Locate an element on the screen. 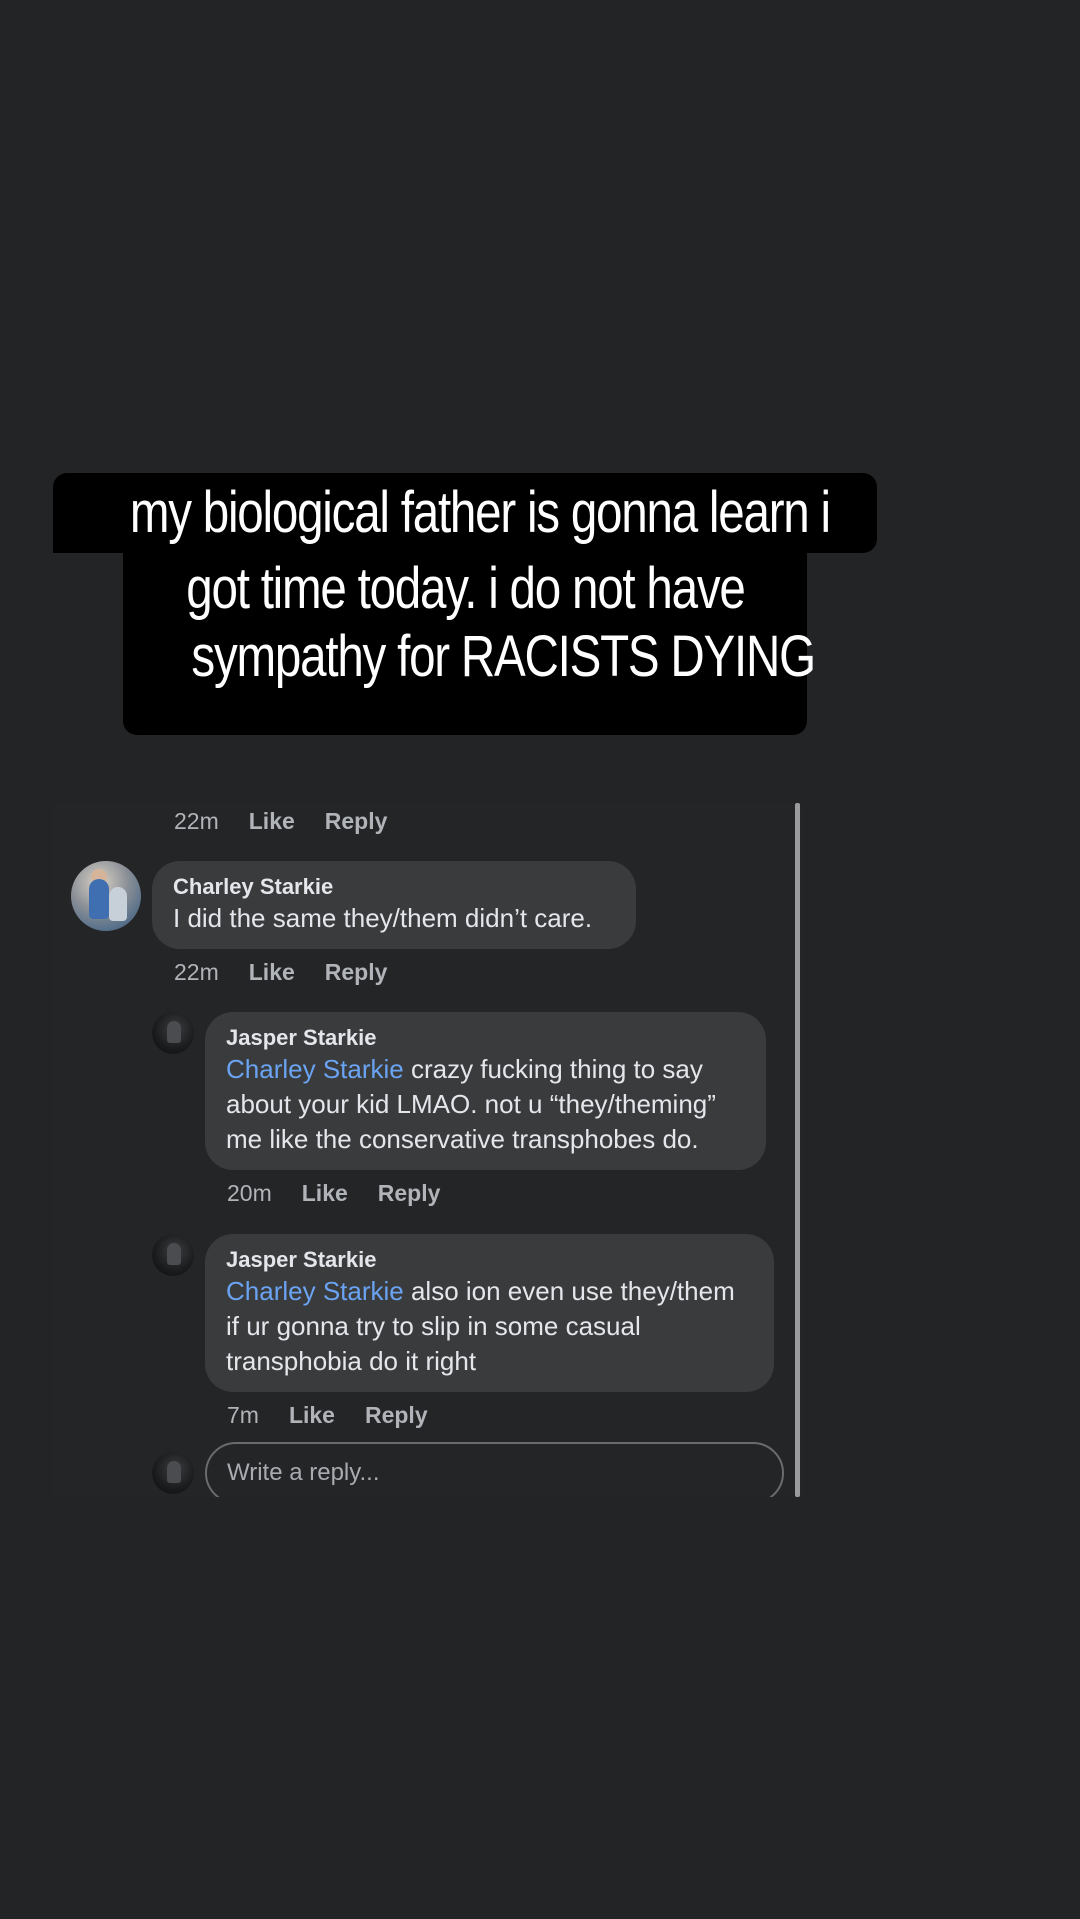 This screenshot has height=1919, width=1080. comment-meta-row: 7m Like Reply is located at coordinates (327, 1415).